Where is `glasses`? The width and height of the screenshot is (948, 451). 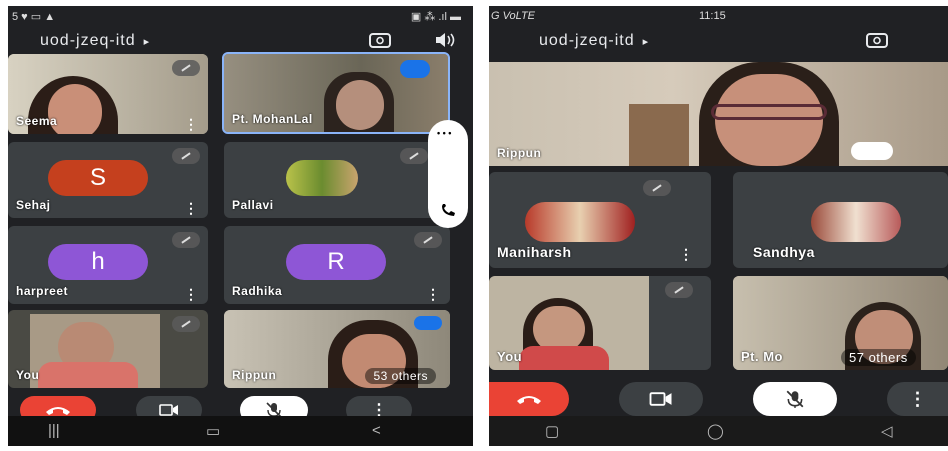 glasses is located at coordinates (769, 112).